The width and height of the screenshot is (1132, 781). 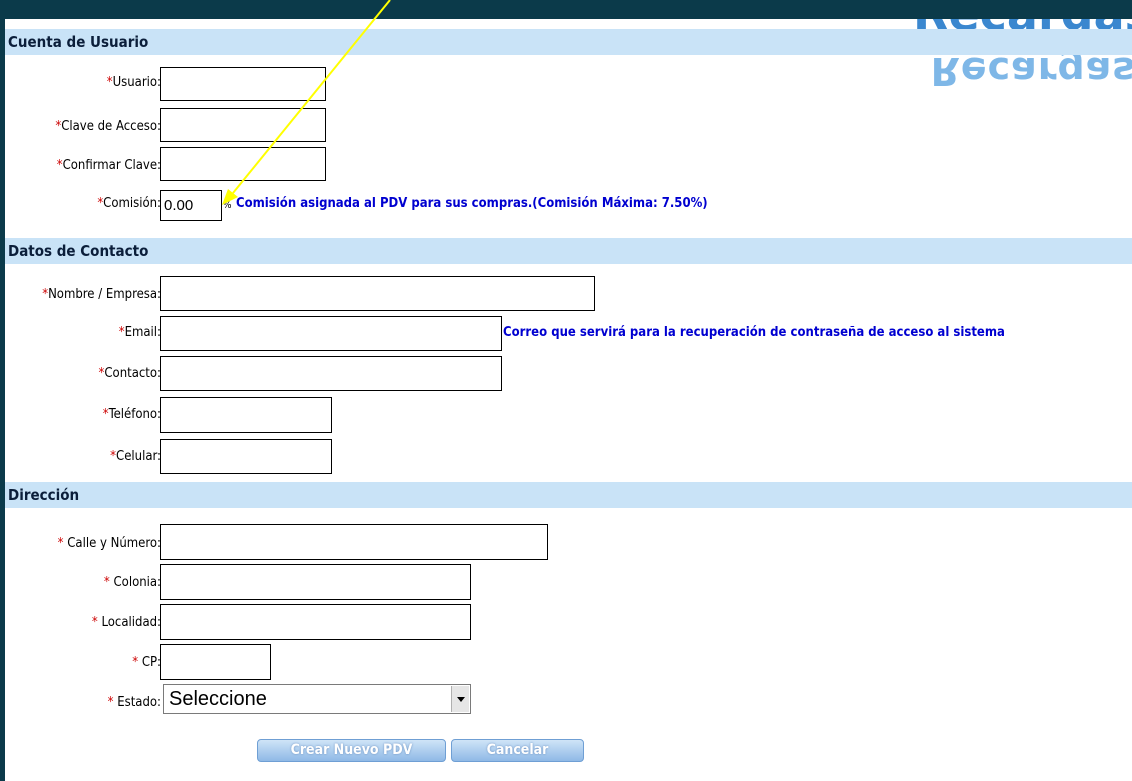 I want to click on celular-input, so click(x=246, y=456).